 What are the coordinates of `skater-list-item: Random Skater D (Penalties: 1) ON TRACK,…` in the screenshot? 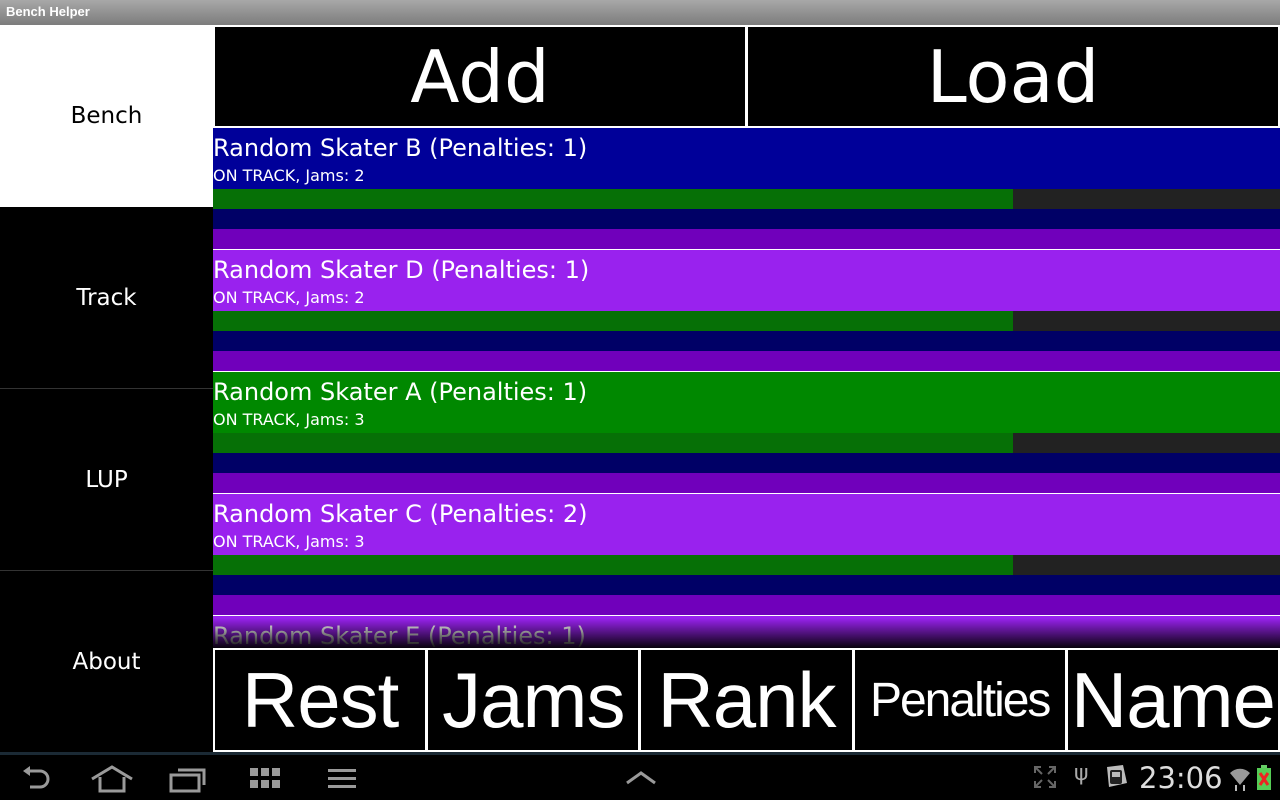 It's located at (746, 311).